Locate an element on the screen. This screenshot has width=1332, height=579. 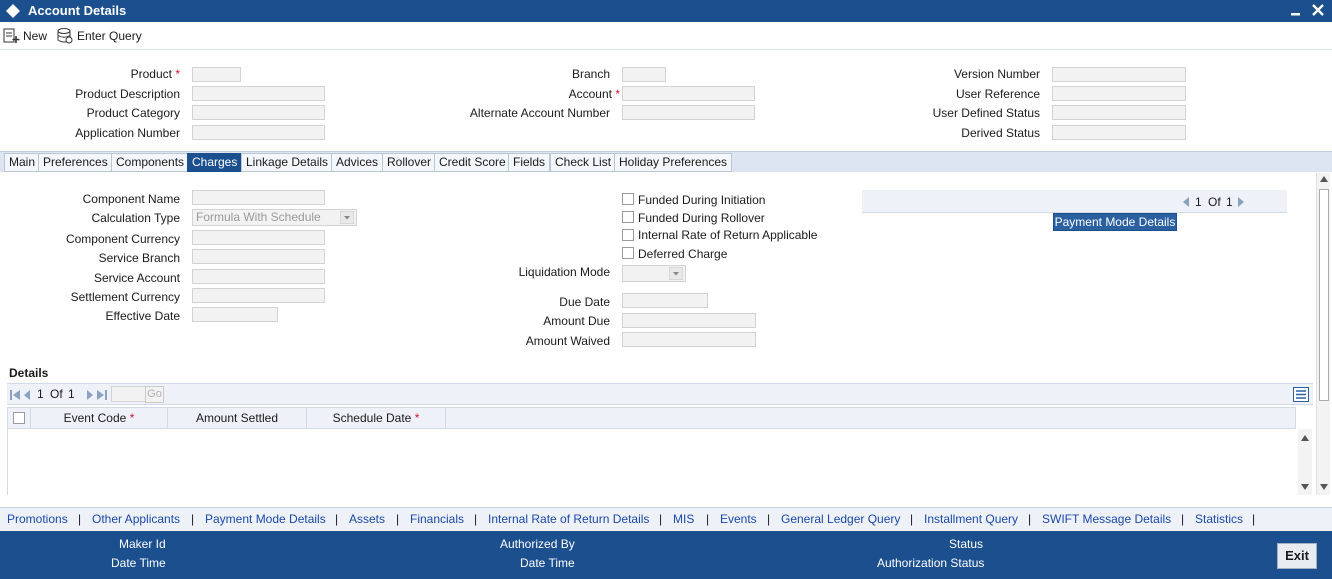
chevron-left-icon is located at coordinates (1186, 202).